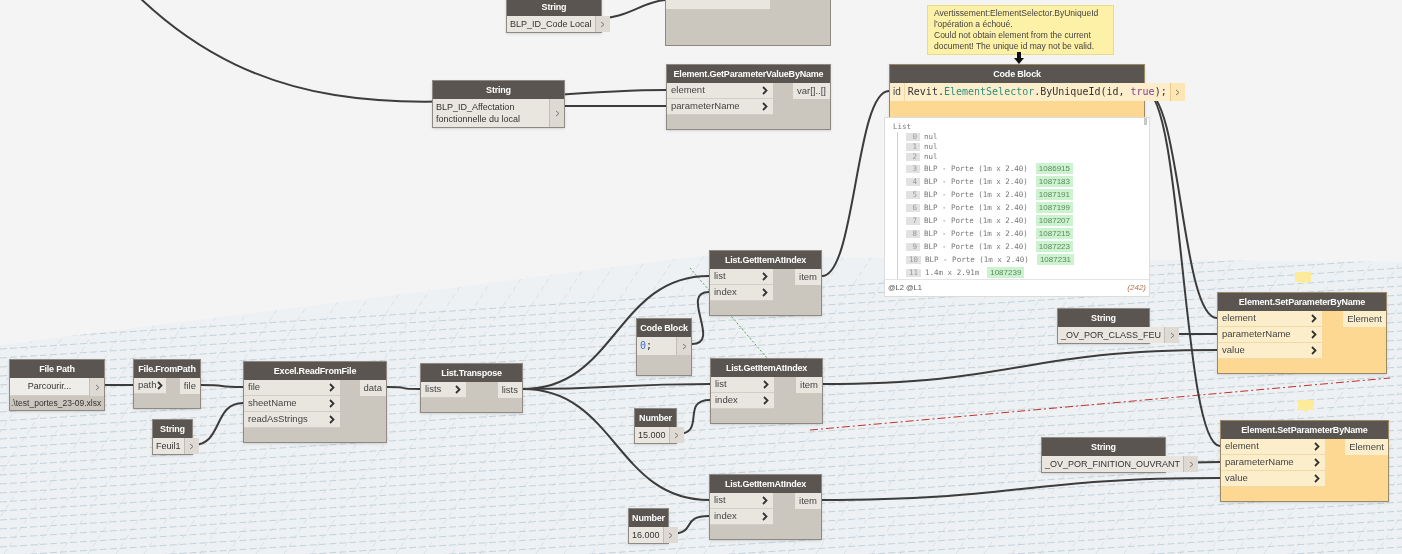 The image size is (1402, 554). What do you see at coordinates (491, 113) in the screenshot?
I see `value-field: BLP_ID_Affectation fonctionnelle du local` at bounding box center [491, 113].